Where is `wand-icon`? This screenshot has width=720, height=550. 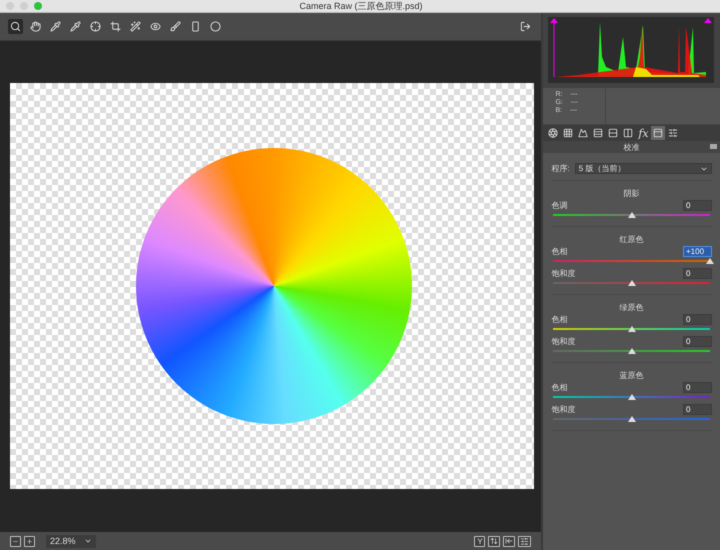 wand-icon is located at coordinates (135, 26).